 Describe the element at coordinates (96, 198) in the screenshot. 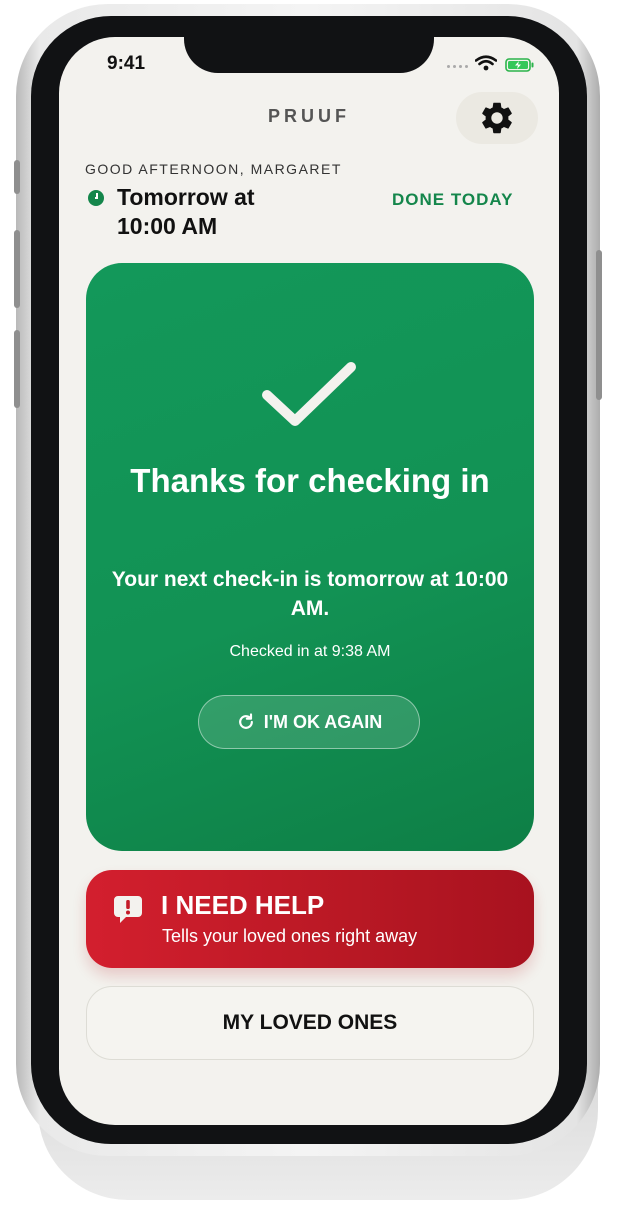

I see `clock-icon` at that location.